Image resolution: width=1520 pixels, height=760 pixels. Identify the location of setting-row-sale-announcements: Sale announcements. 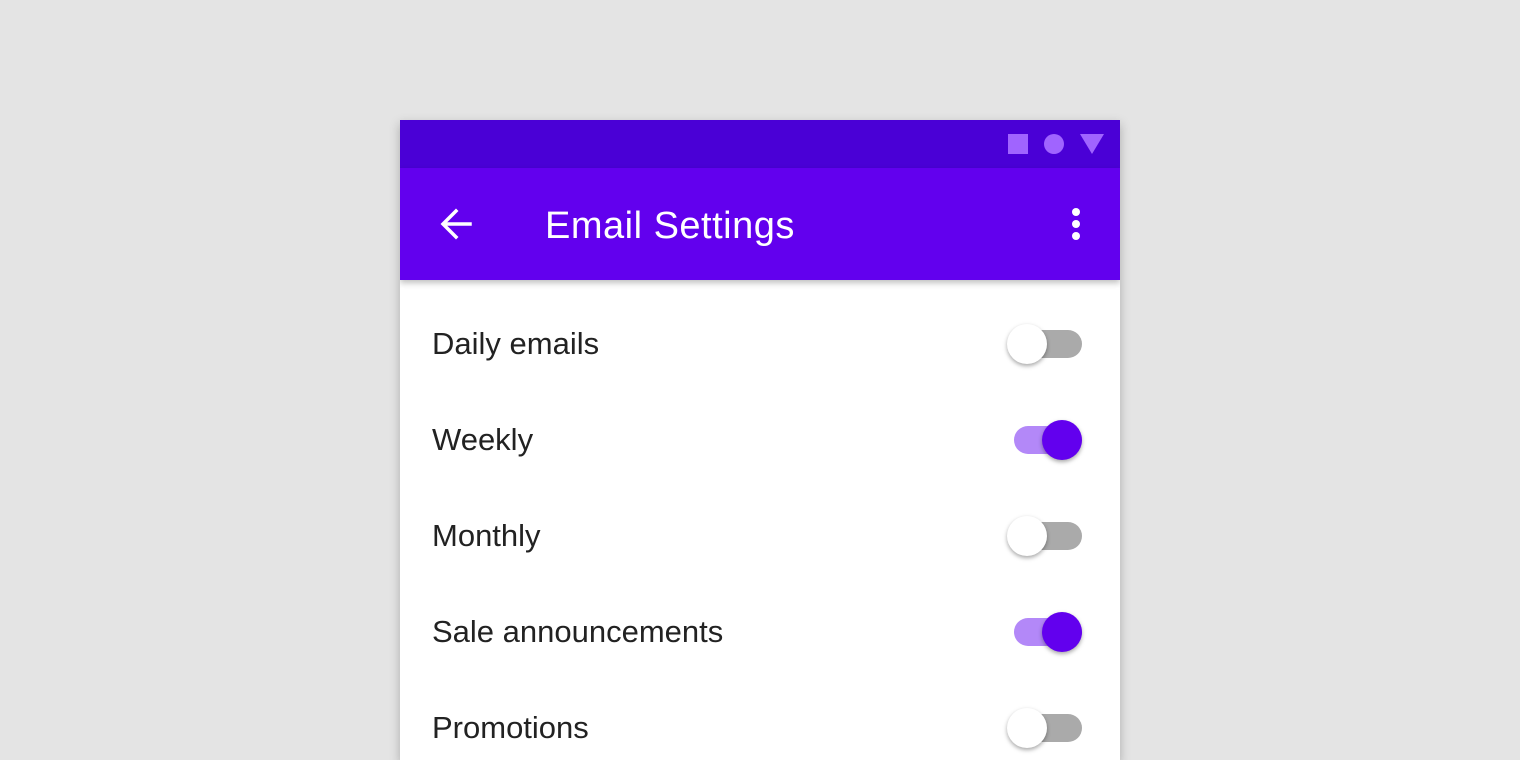
(760, 632).